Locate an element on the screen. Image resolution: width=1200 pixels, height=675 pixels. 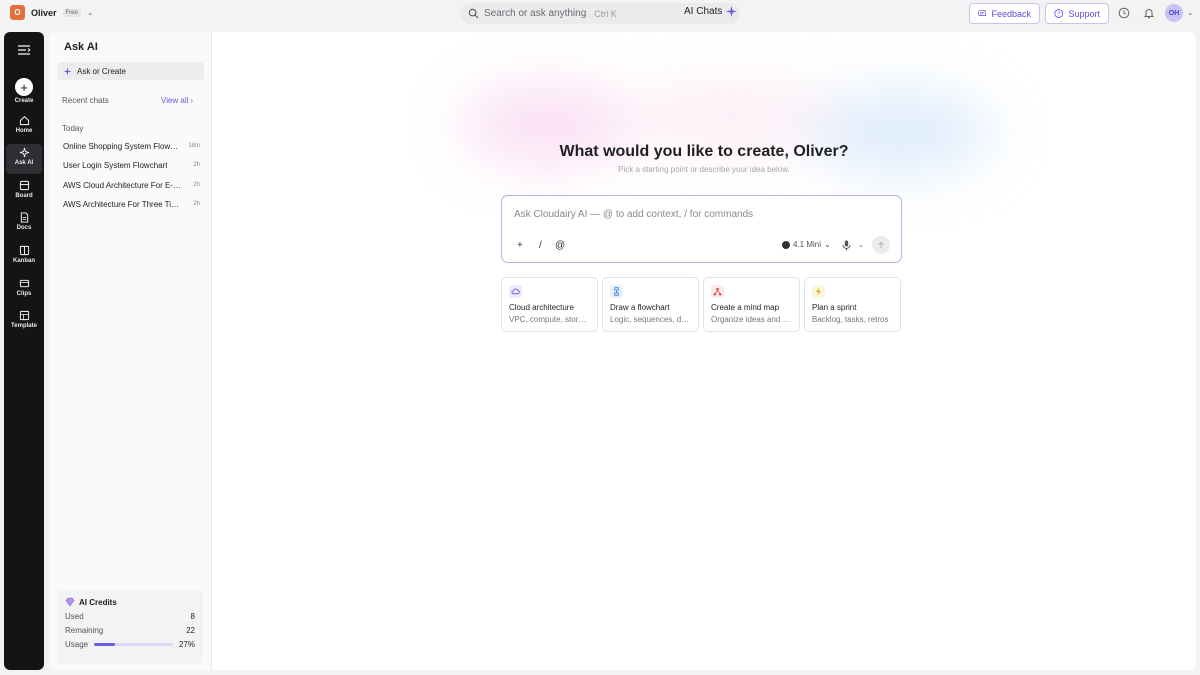
remaining-label: Remaining is located at coordinates (84, 630).